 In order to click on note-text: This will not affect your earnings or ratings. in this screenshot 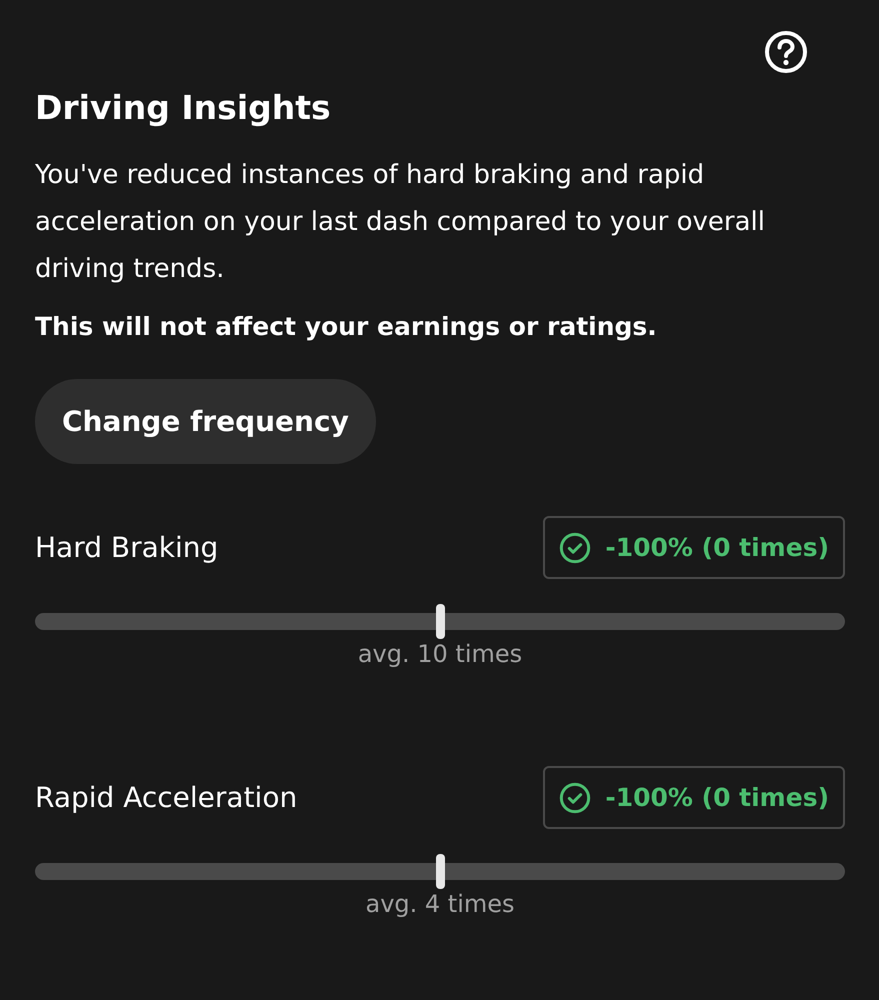, I will do `click(346, 327)`.